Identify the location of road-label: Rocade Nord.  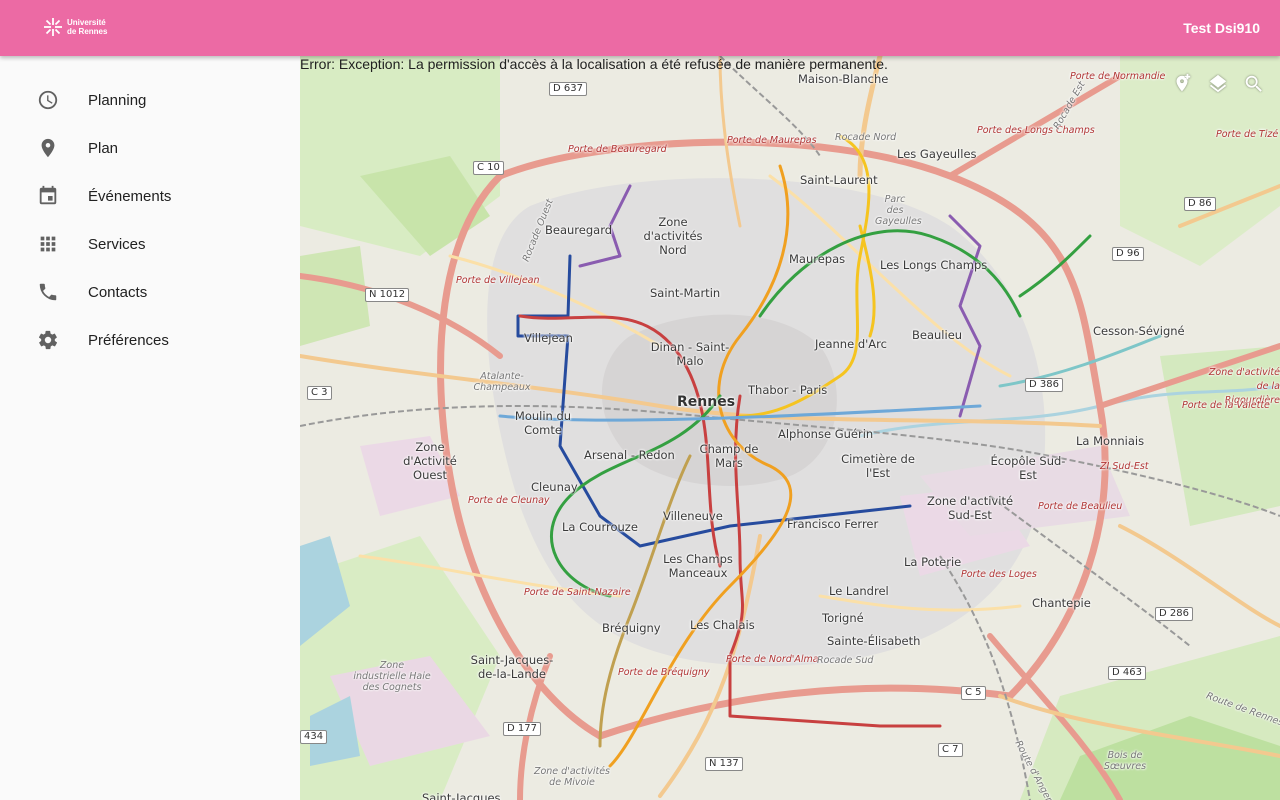
(866, 137).